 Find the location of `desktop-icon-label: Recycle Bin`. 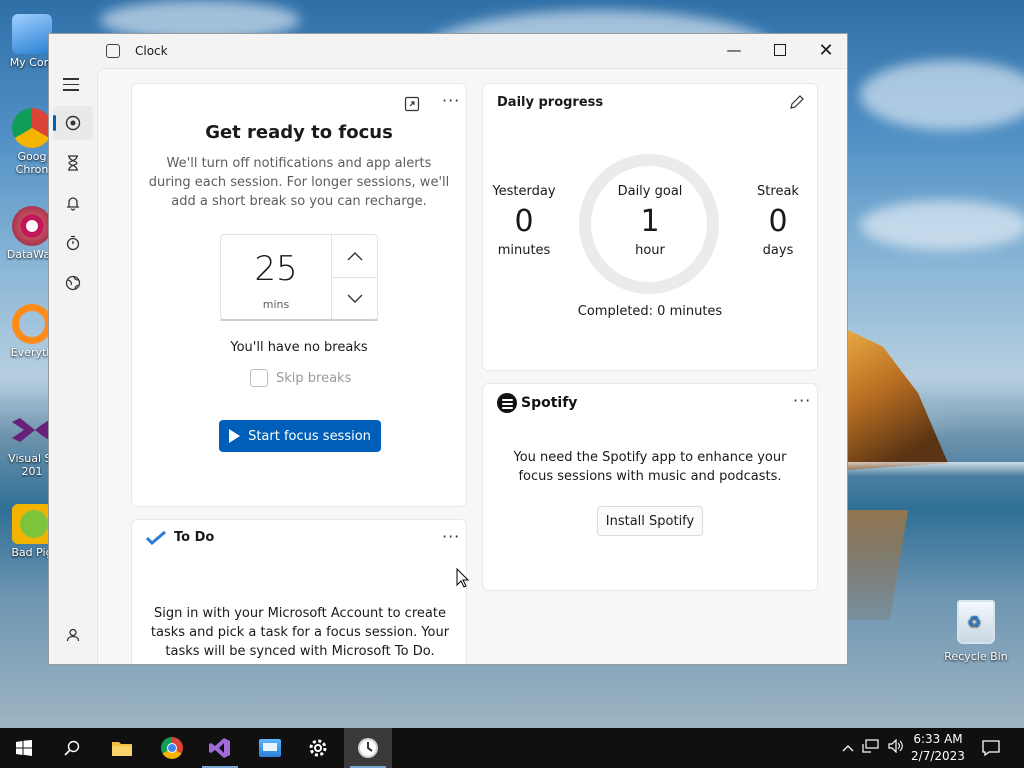

desktop-icon-label: Recycle Bin is located at coordinates (976, 656).